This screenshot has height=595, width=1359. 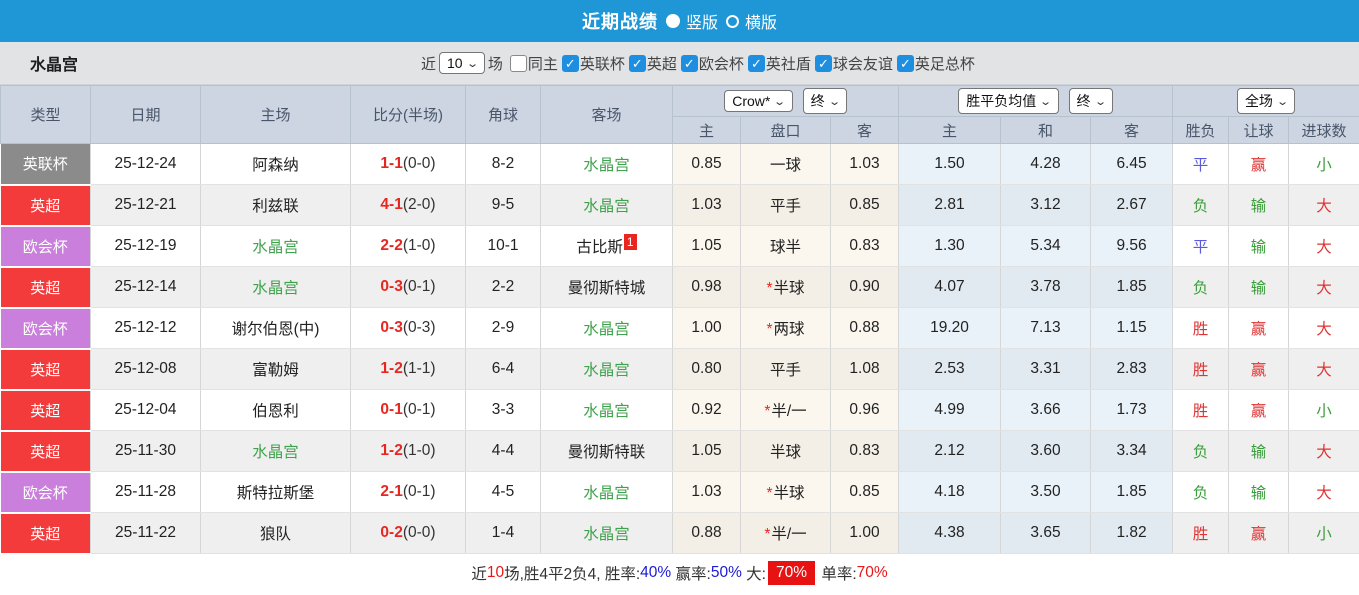 What do you see at coordinates (419, 163) in the screenshot?
I see `halftime-score: (0-0)` at bounding box center [419, 163].